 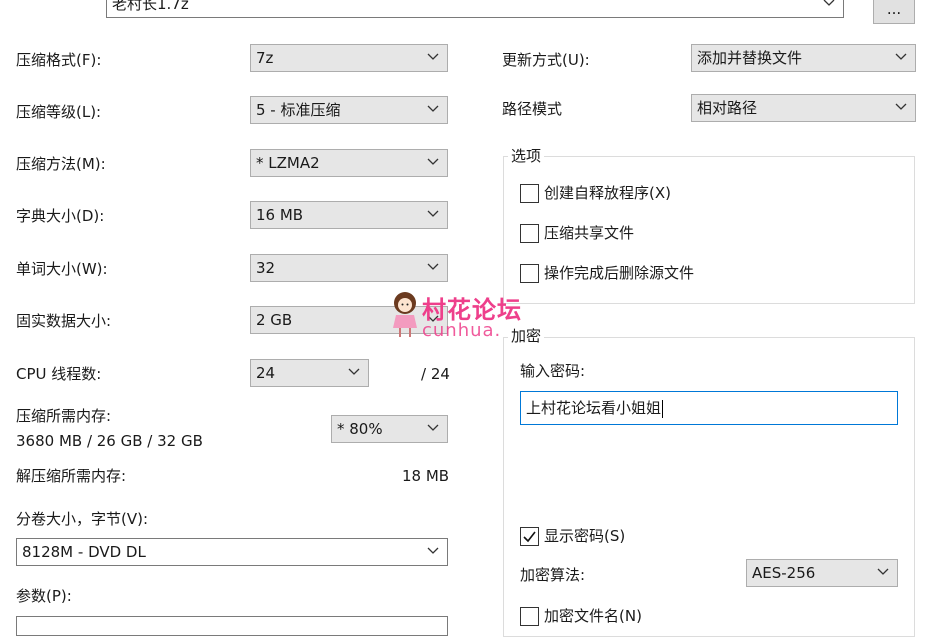 What do you see at coordinates (84, 552) in the screenshot?
I see `volume-value: 8128M - DVD DL` at bounding box center [84, 552].